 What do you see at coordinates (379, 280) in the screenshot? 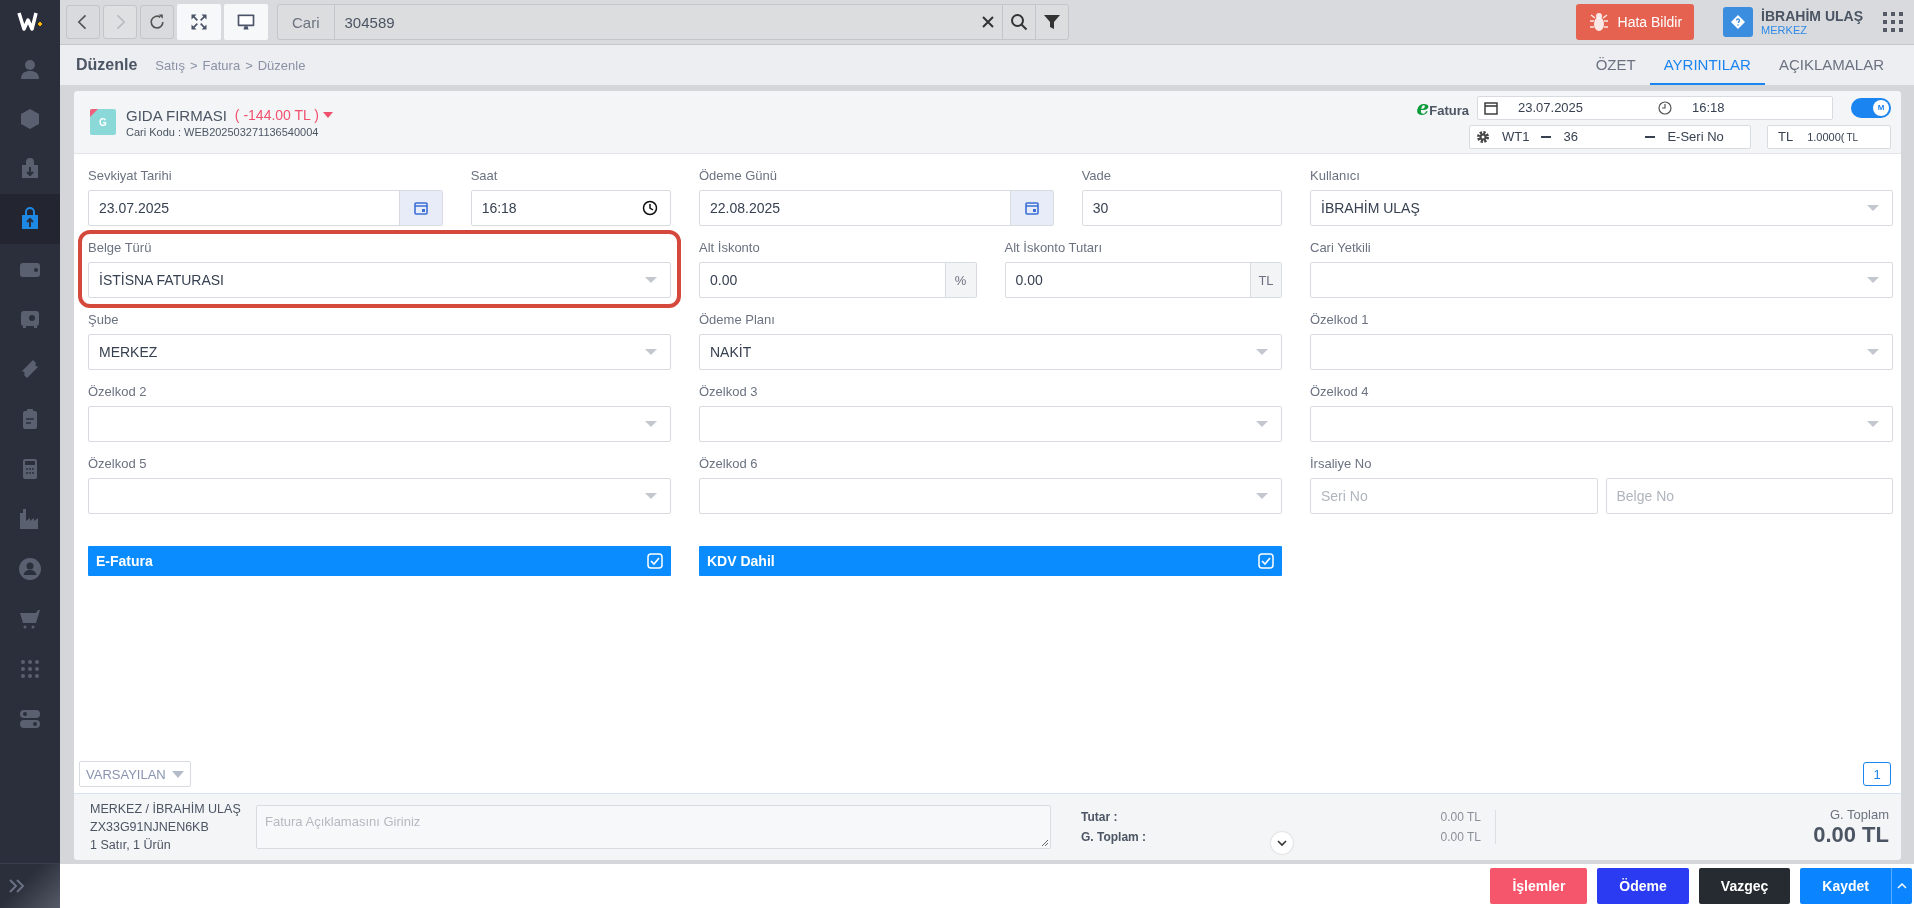
I see `select-field: İSTİSNA FATURASI` at bounding box center [379, 280].